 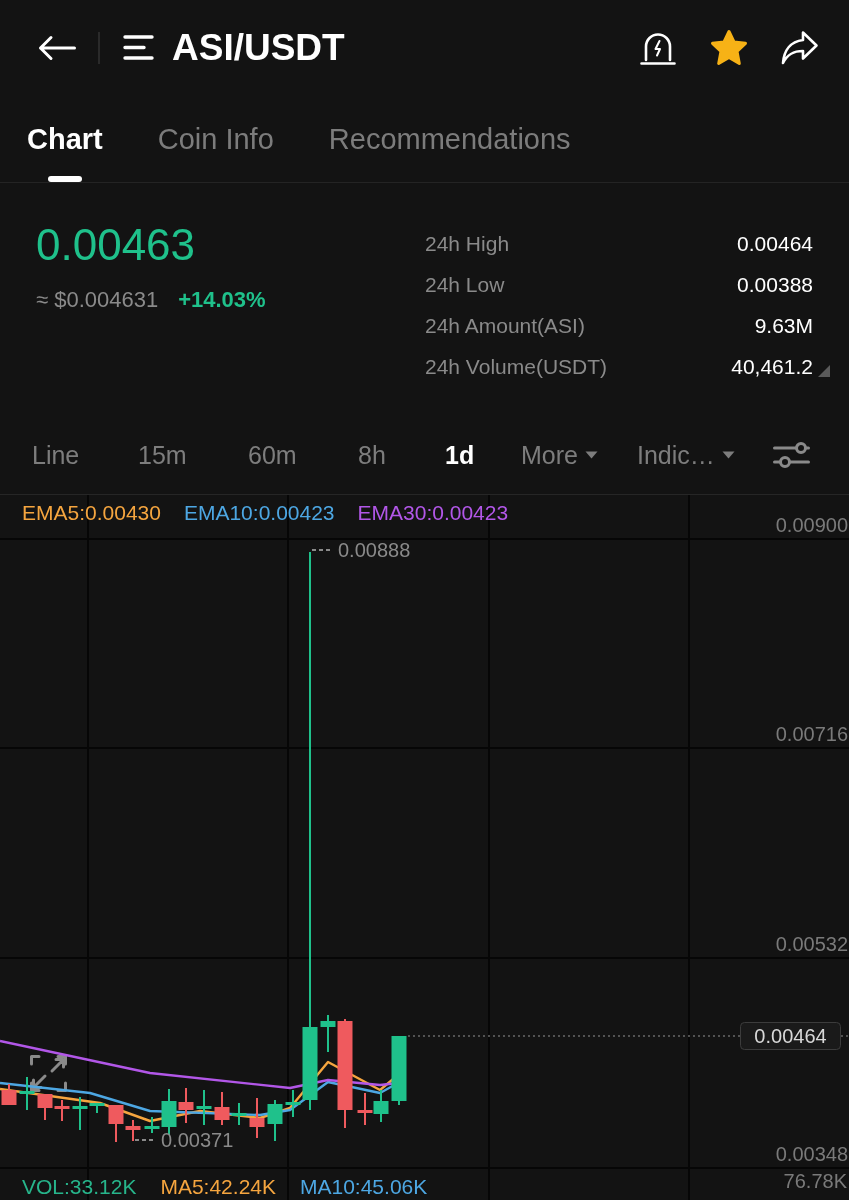 What do you see at coordinates (79, 1187) in the screenshot?
I see `volume-legend: VOL:33.12K` at bounding box center [79, 1187].